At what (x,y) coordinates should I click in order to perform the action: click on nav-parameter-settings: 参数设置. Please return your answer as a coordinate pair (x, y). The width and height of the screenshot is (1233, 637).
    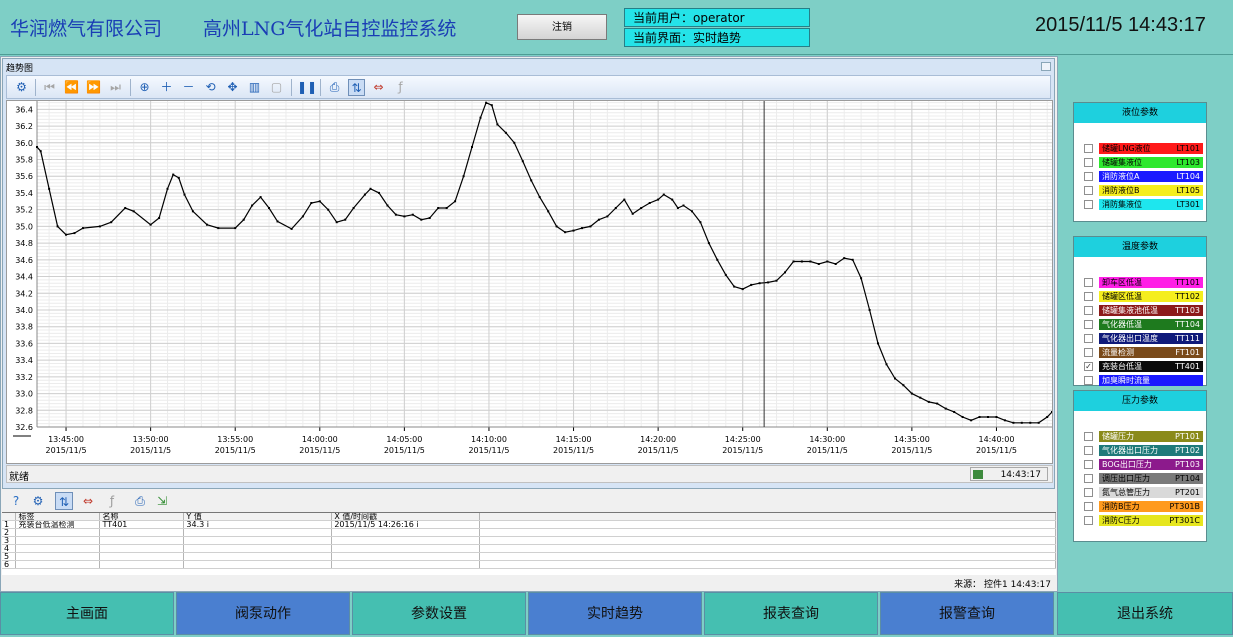
    Looking at the image, I should click on (439, 613).